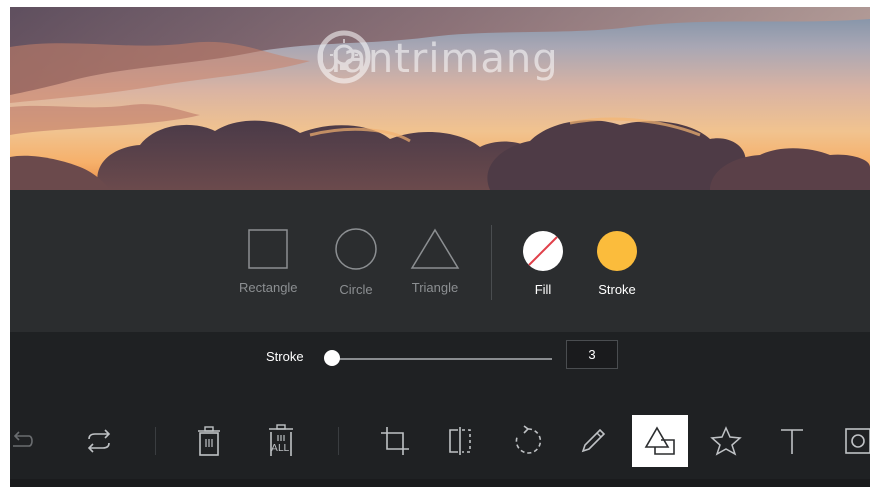 The height and width of the screenshot is (487, 870). I want to click on stroke-slider-track, so click(442, 359).